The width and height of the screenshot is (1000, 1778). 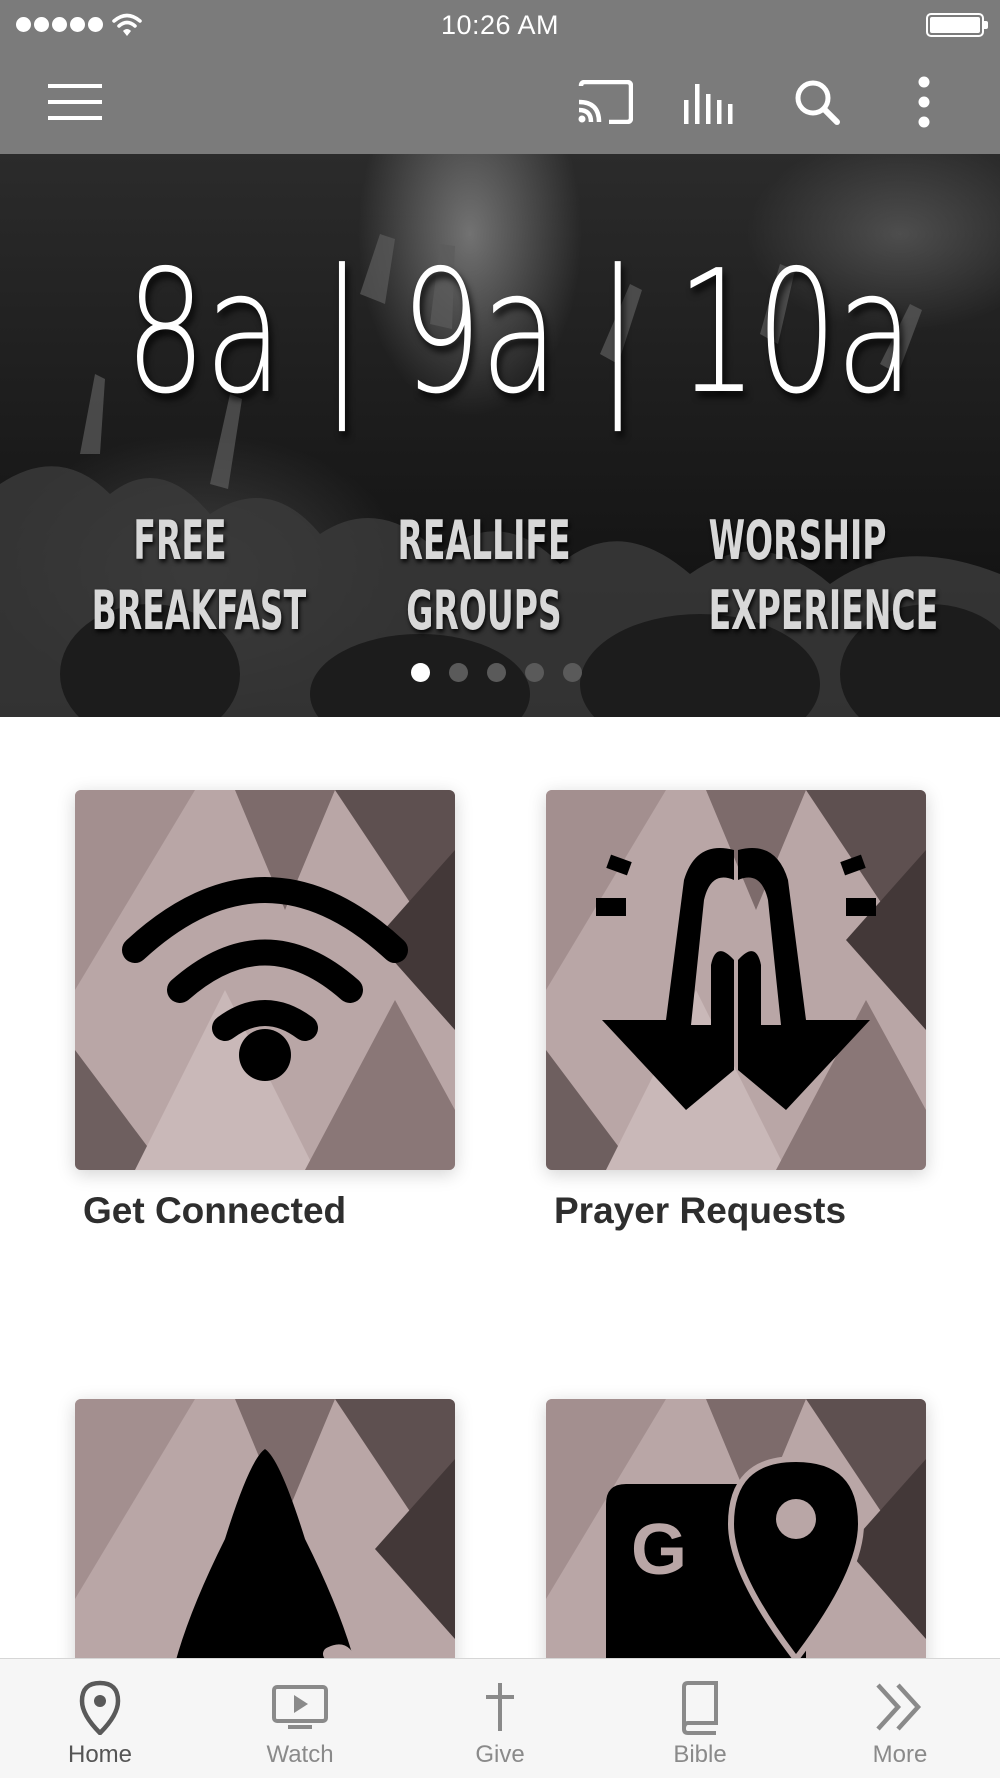 What do you see at coordinates (500, 102) in the screenshot?
I see `app-bar` at bounding box center [500, 102].